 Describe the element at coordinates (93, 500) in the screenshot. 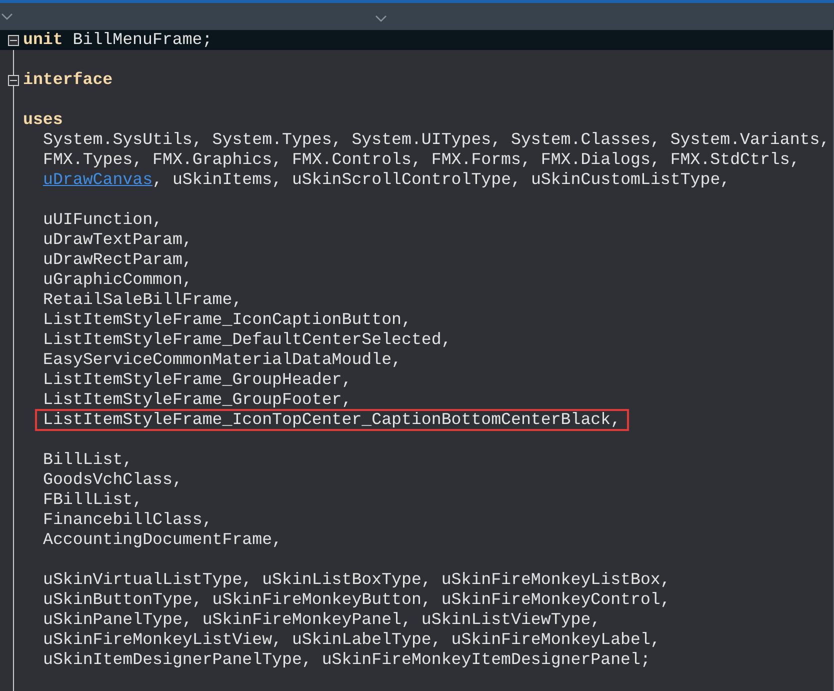

I see `code-text: FBillList,` at that location.